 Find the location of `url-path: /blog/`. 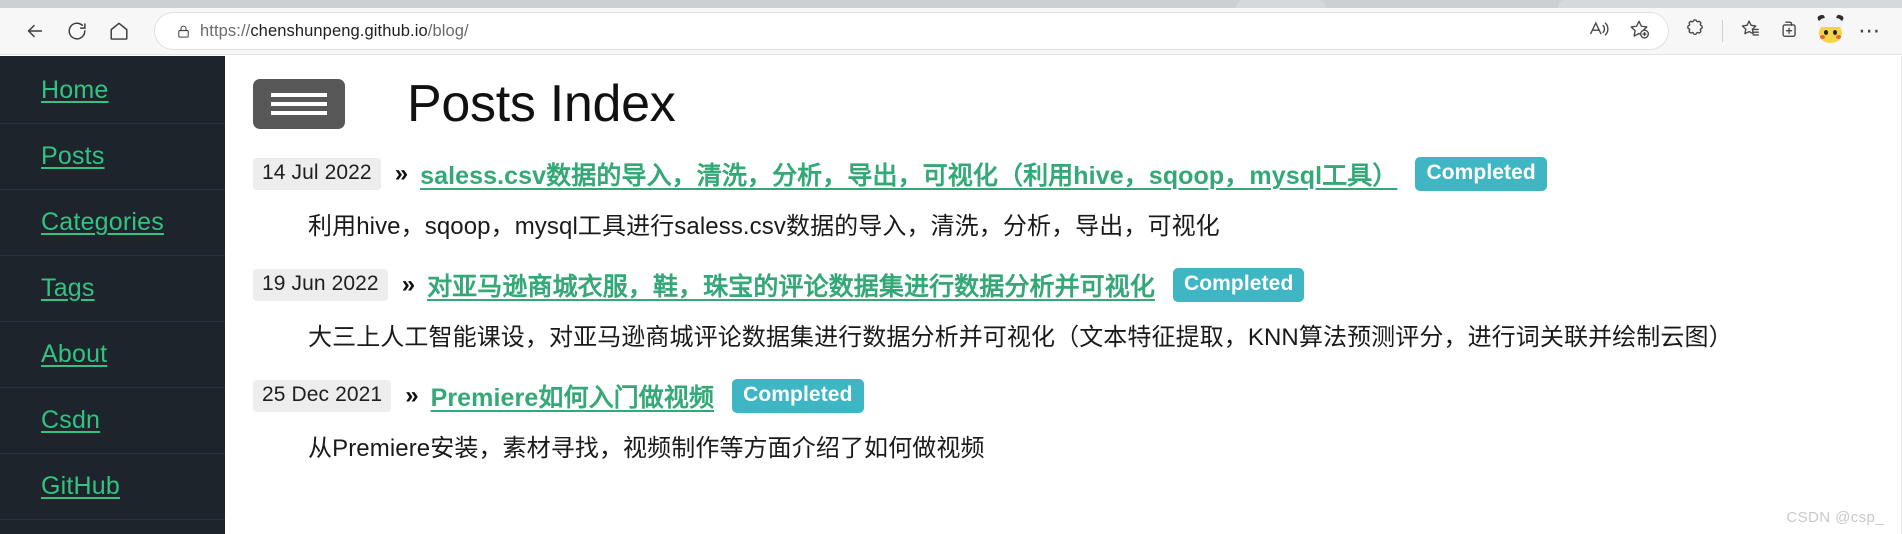

url-path: /blog/ is located at coordinates (448, 30).